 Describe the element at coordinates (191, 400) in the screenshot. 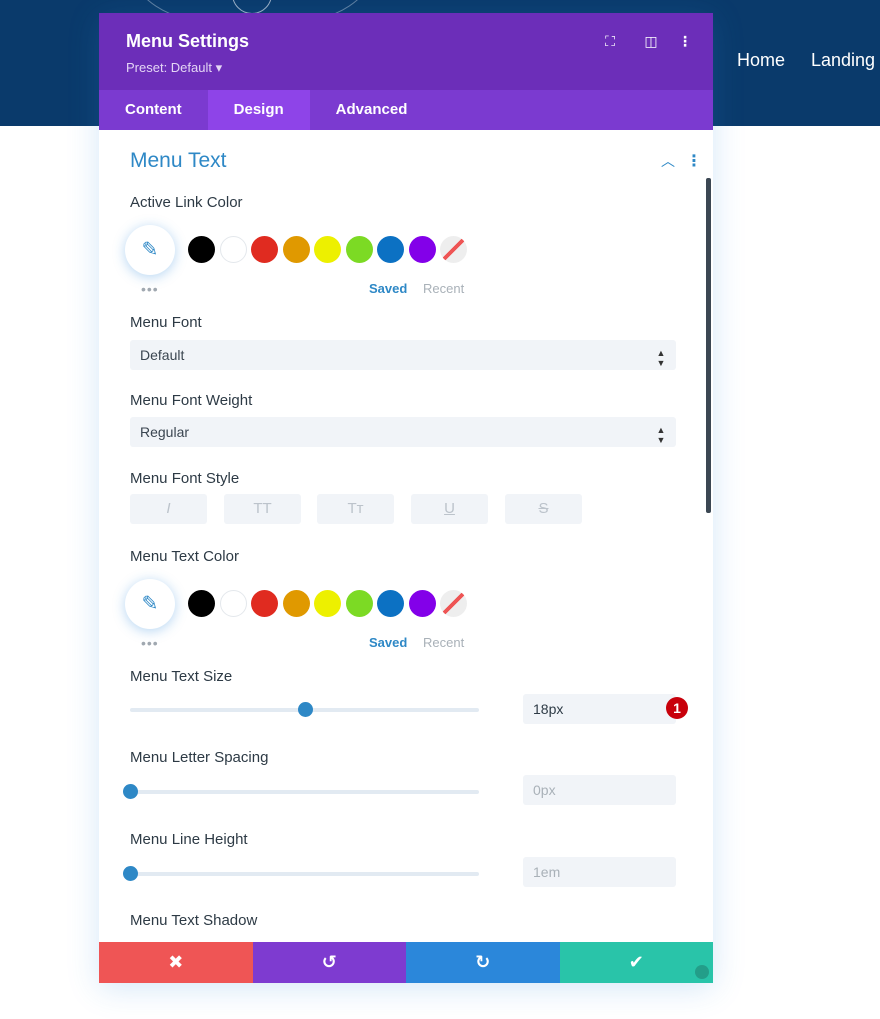

I see `menu-font-weight-label: Menu Font Weight` at that location.